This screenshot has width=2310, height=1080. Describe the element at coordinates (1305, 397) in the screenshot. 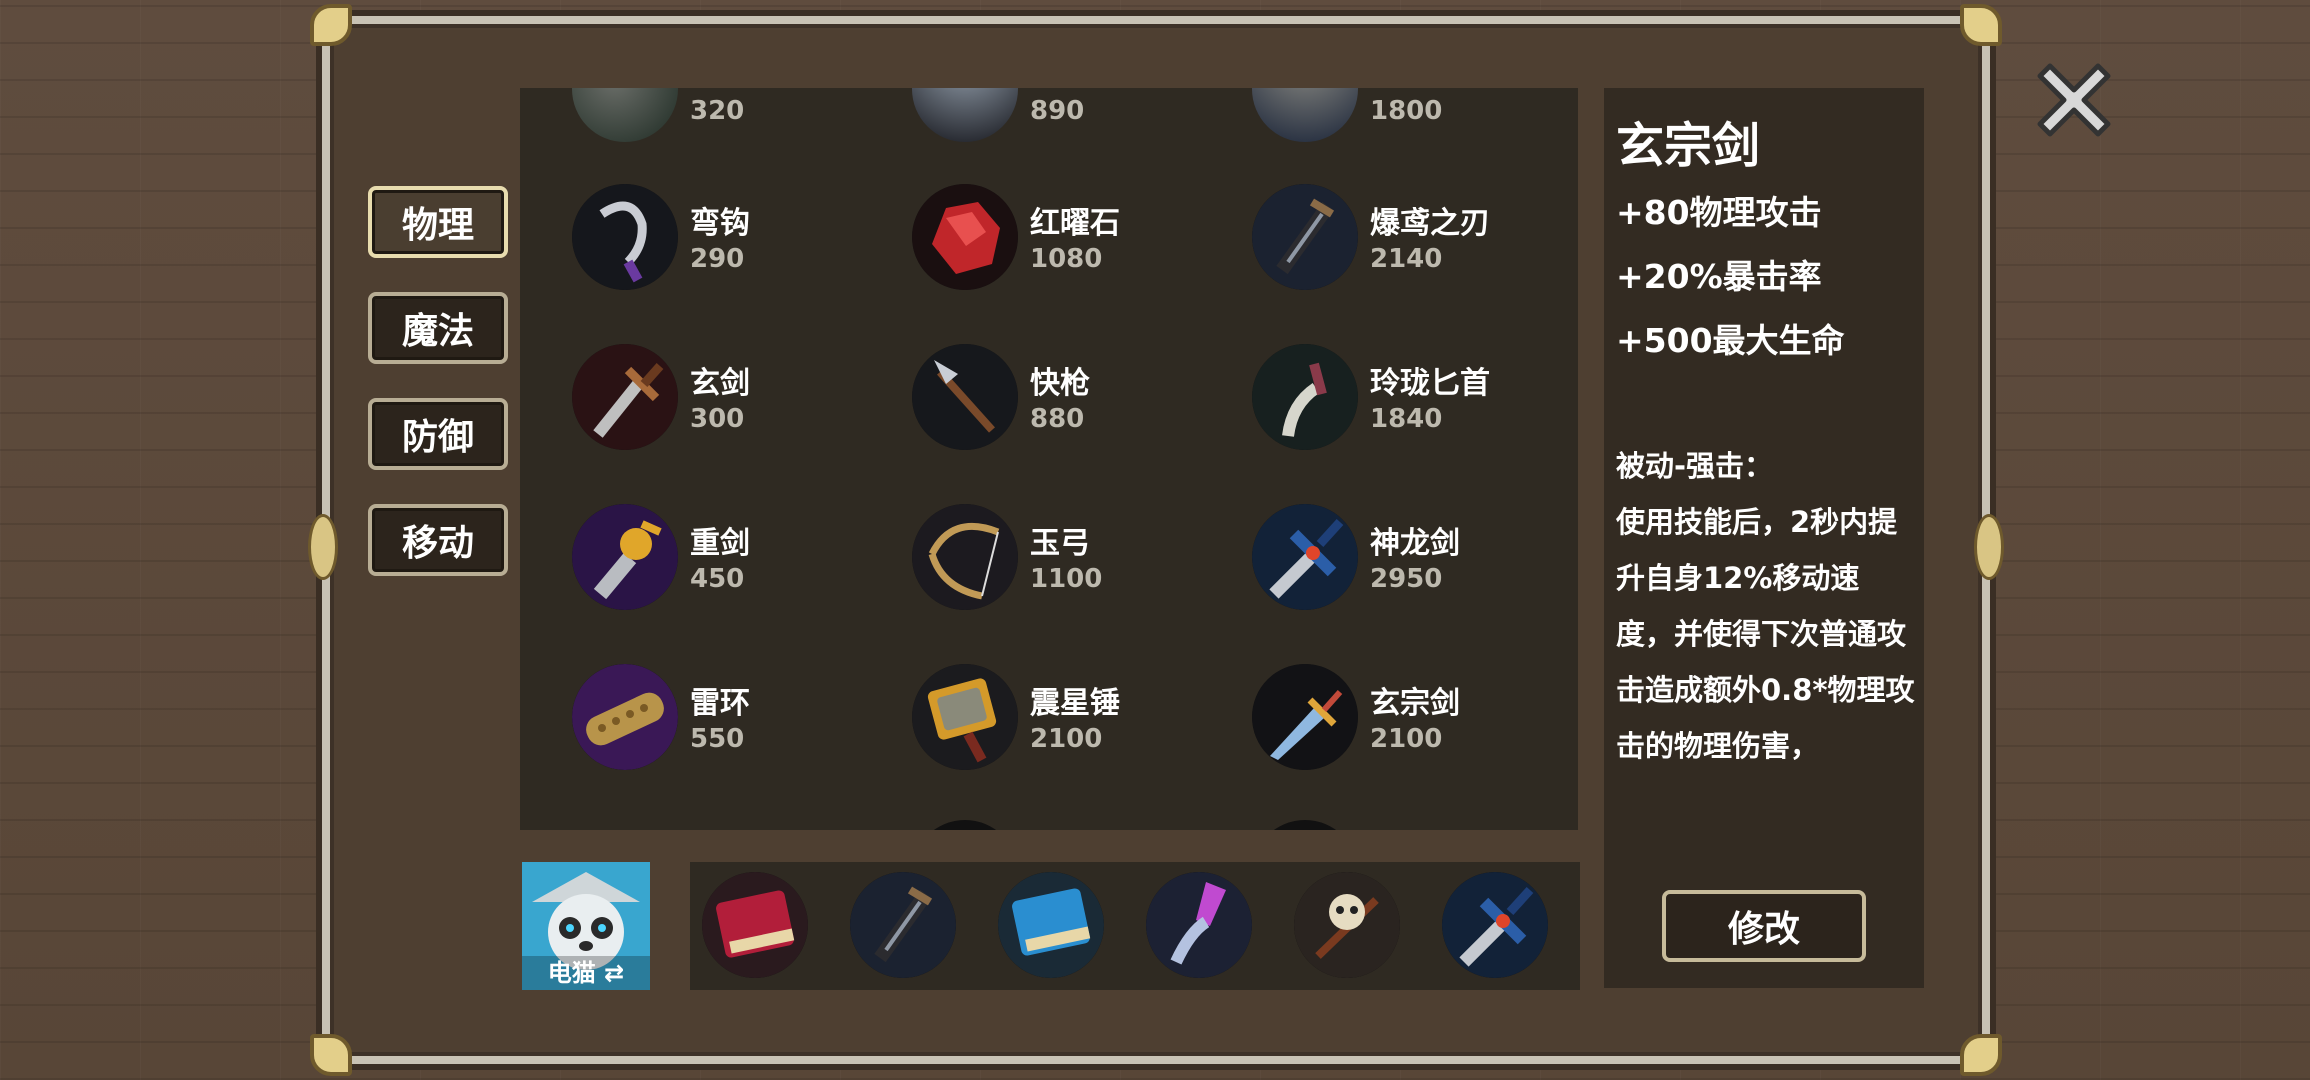

I see `curved-dagger-icon` at that location.